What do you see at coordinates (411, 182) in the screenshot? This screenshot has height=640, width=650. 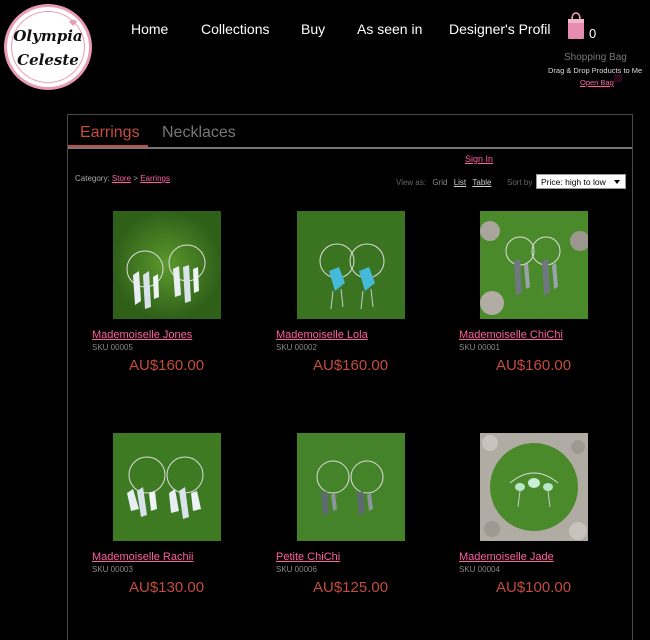 I see `view-as-label: View as:` at bounding box center [411, 182].